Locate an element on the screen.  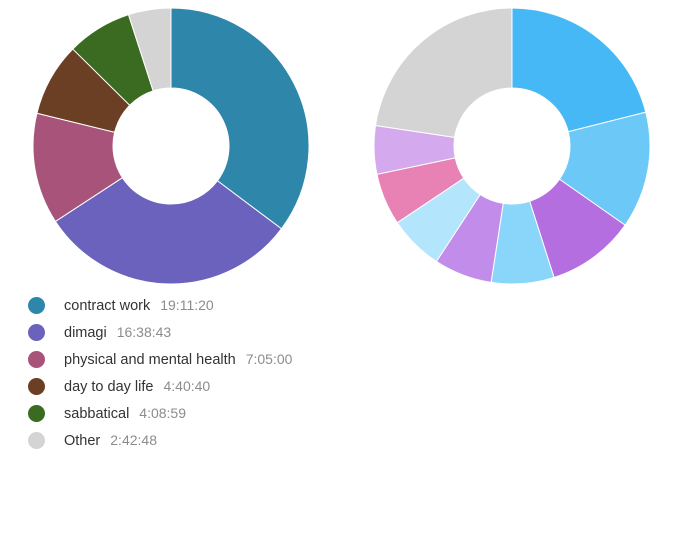
legend-label: day to day life is located at coordinates (109, 387).